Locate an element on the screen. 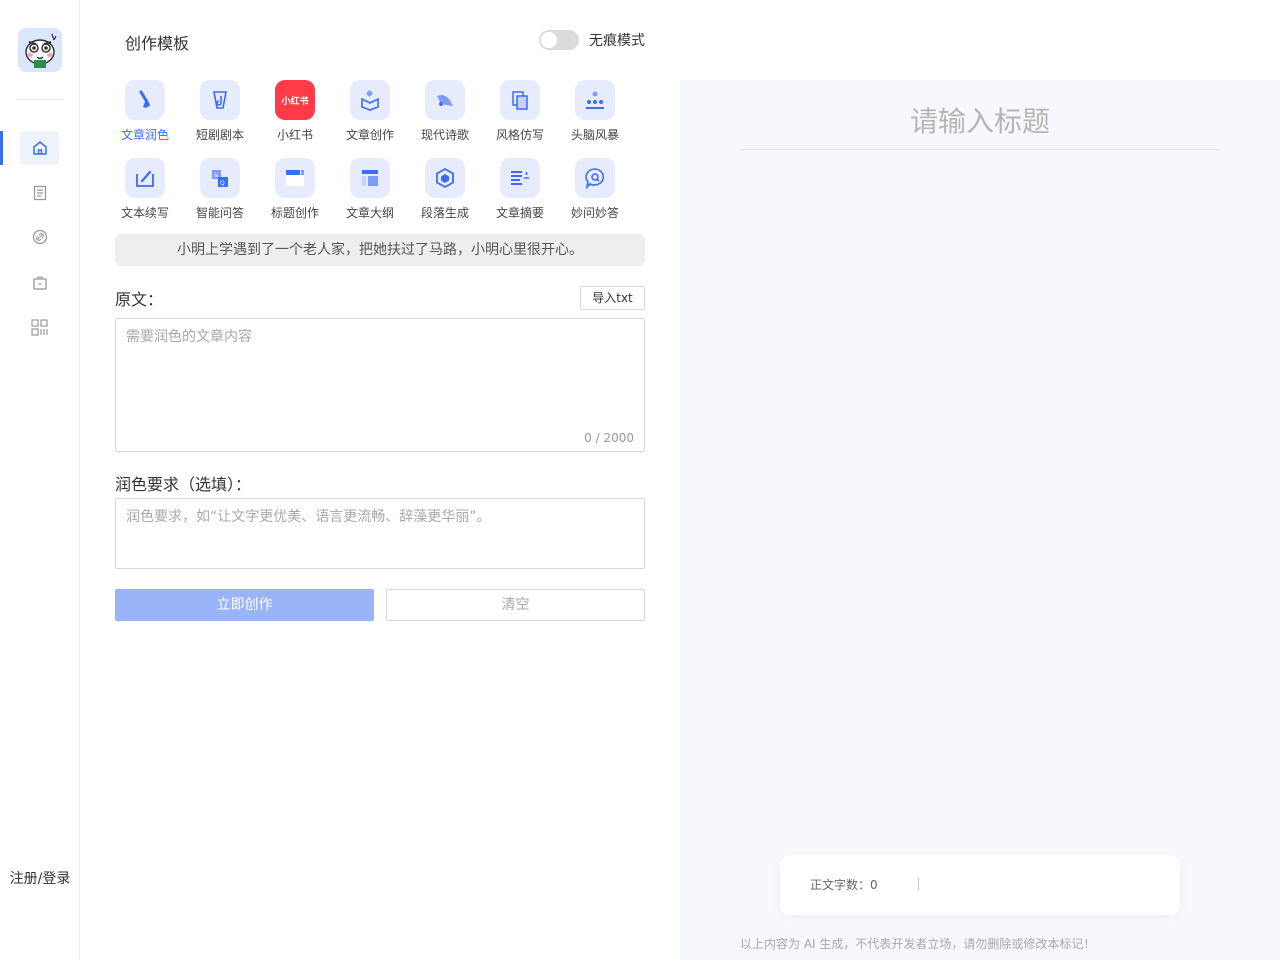 The height and width of the screenshot is (960, 1280). ai-disclaimer: 以上内容为 AI 生成，不代表开发者立场，请勿删除或修改本标记！ is located at coordinates (918, 944).